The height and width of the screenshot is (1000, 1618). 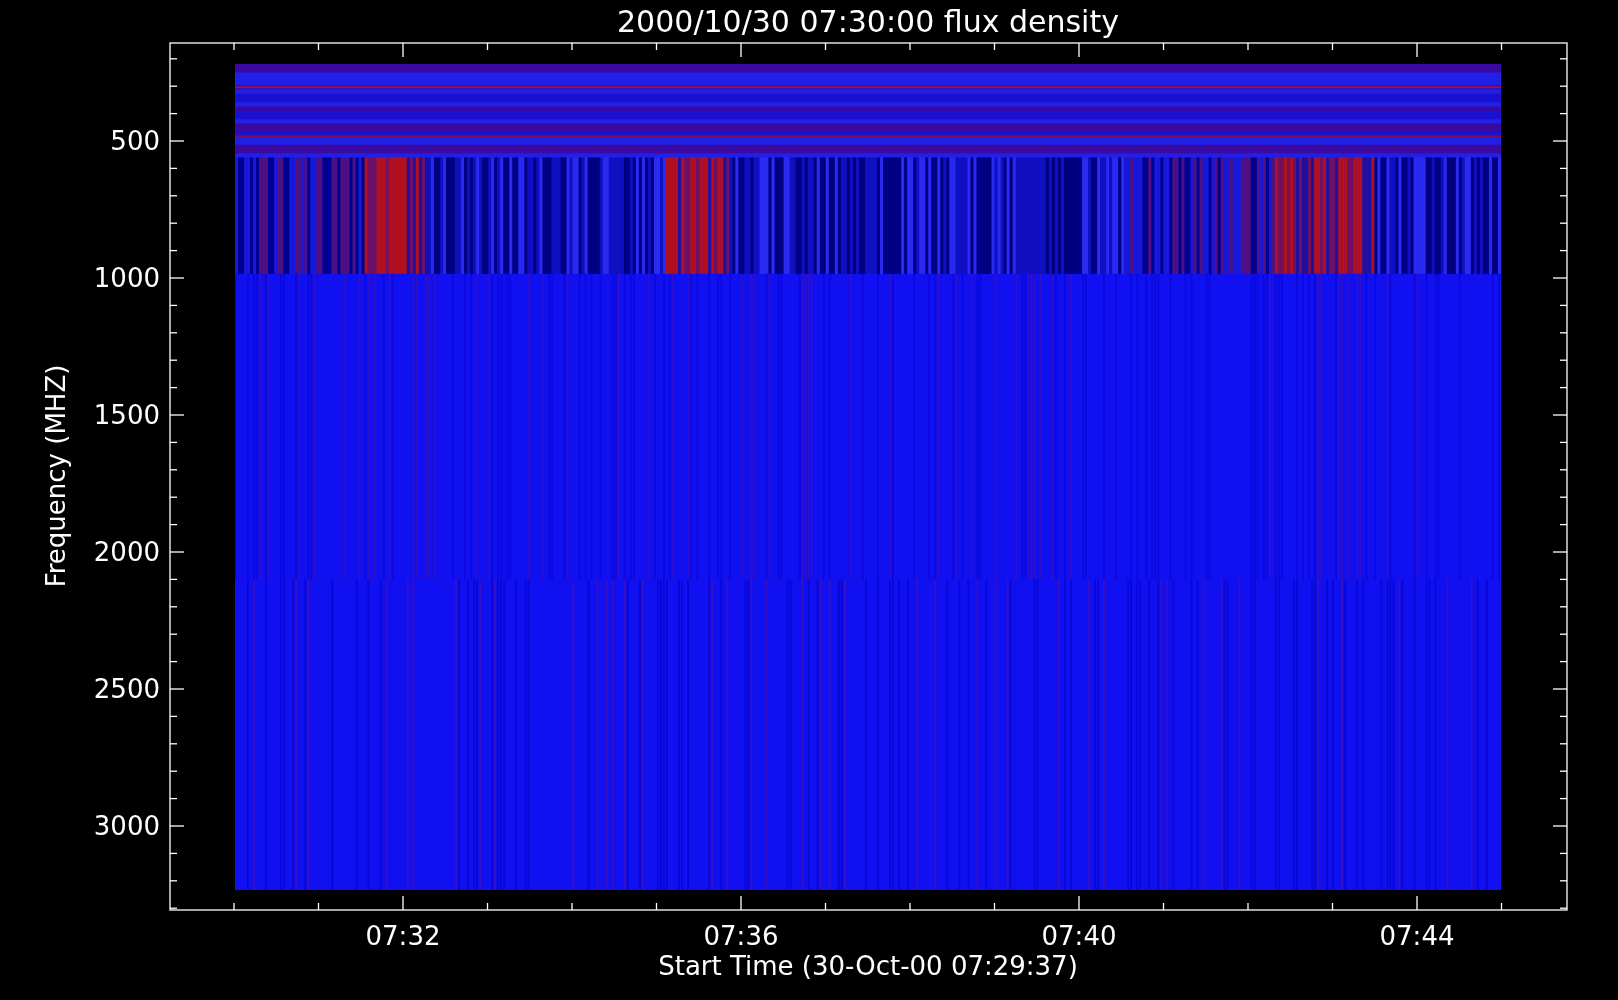 What do you see at coordinates (126, 278) in the screenshot?
I see `y-tick-label: 1000` at bounding box center [126, 278].